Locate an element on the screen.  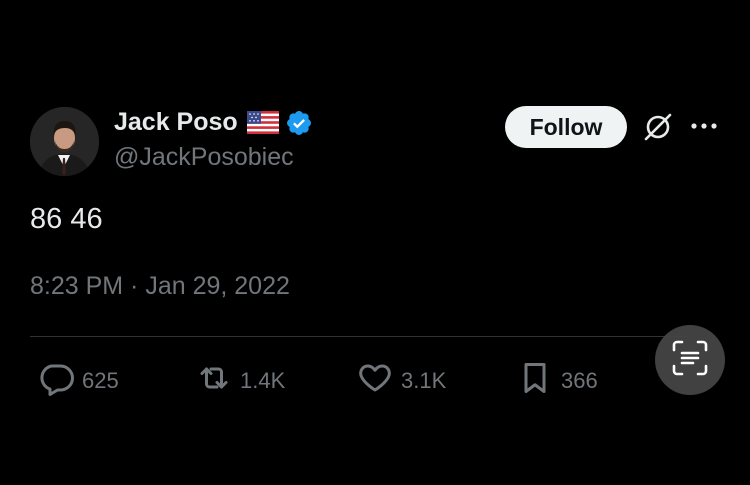
repost-button: 1.4K is located at coordinates (240, 381).